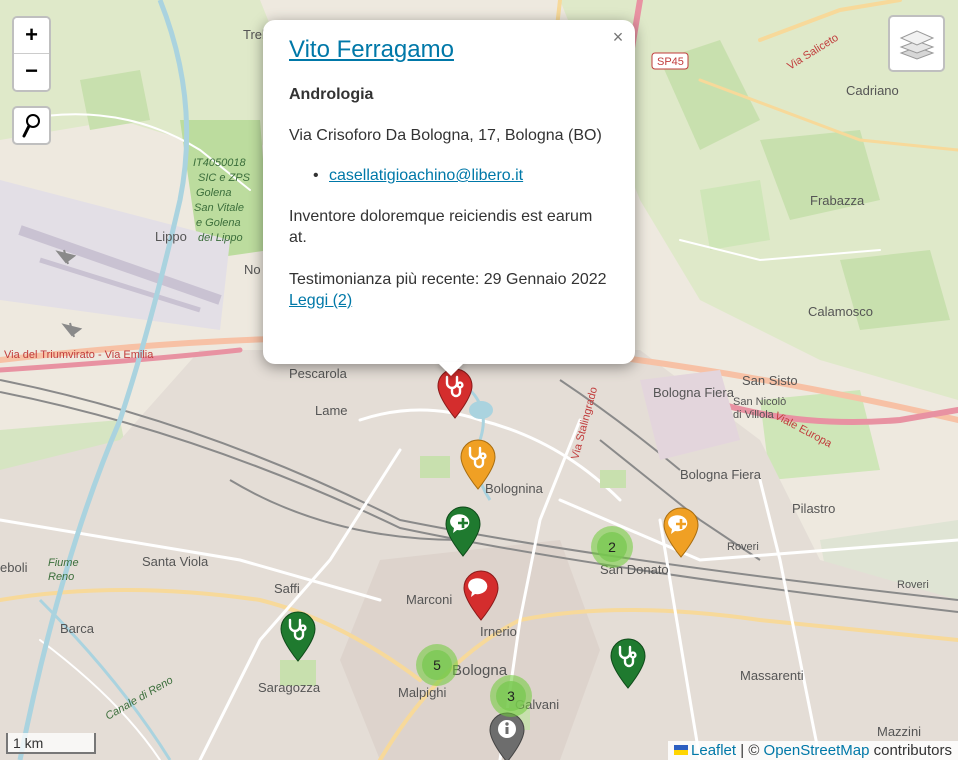 The image size is (958, 760). What do you see at coordinates (770, 380) in the screenshot?
I see `svg-text: San Sisto` at bounding box center [770, 380].